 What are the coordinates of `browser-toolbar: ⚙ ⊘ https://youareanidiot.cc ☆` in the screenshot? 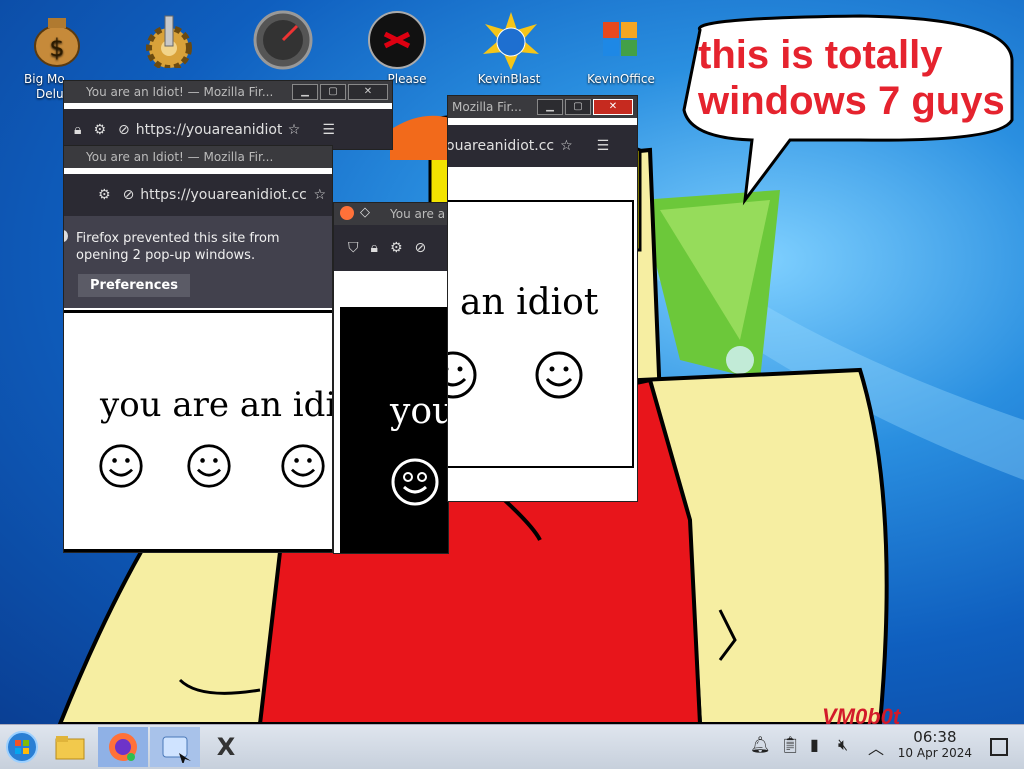 It's located at (198, 195).